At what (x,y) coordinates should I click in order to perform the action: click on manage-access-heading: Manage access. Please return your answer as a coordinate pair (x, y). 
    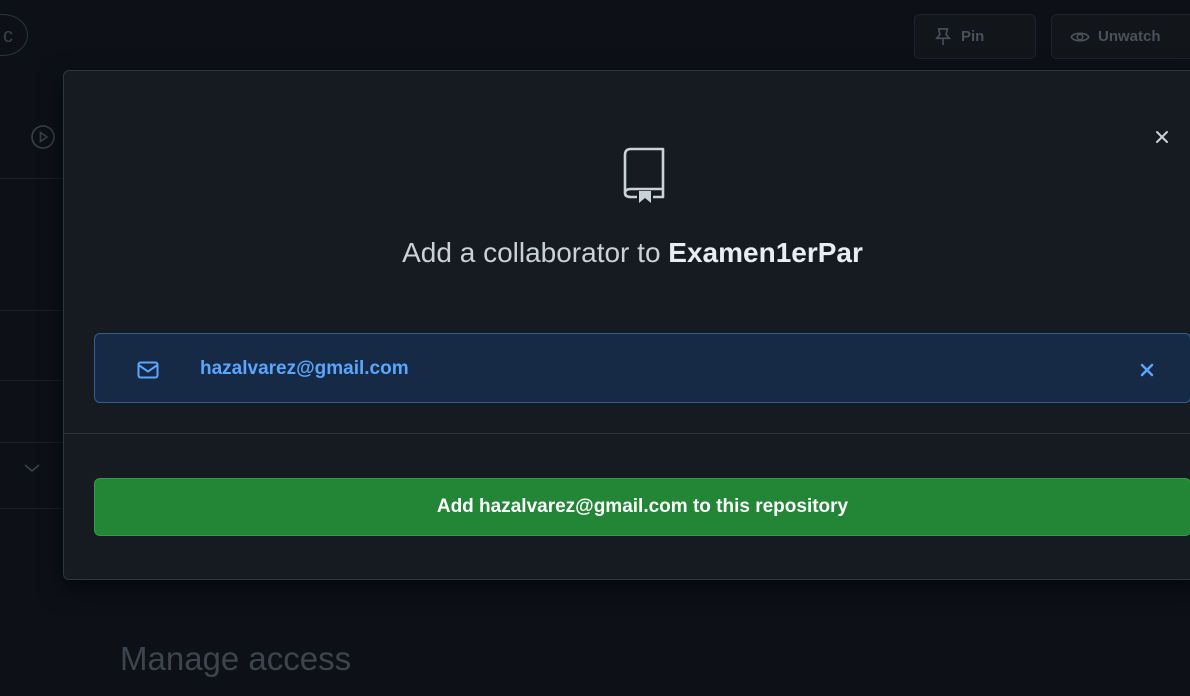
    Looking at the image, I should click on (236, 658).